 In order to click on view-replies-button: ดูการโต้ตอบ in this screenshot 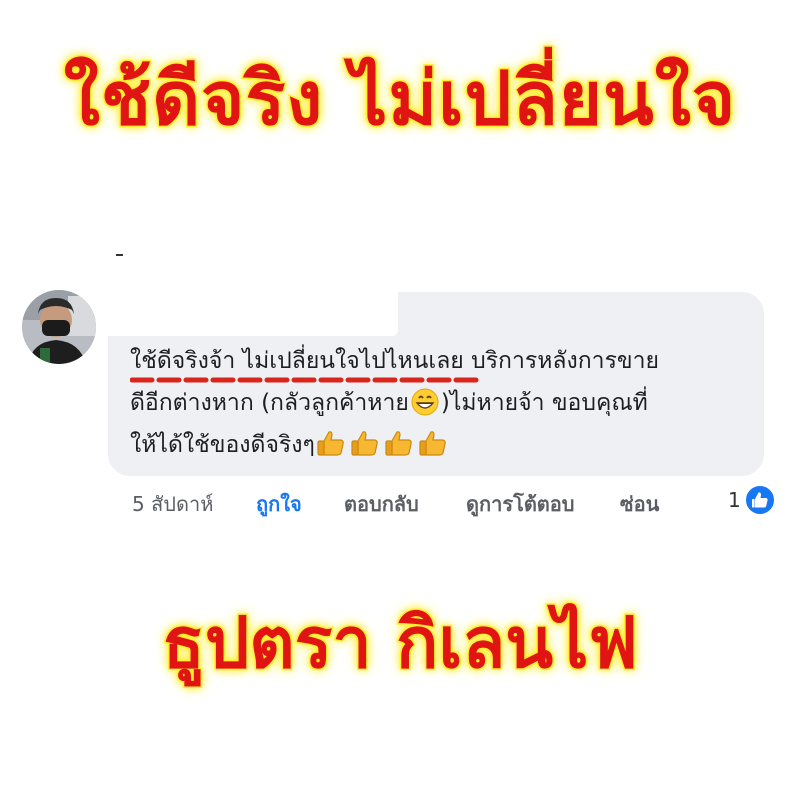, I will do `click(520, 504)`.